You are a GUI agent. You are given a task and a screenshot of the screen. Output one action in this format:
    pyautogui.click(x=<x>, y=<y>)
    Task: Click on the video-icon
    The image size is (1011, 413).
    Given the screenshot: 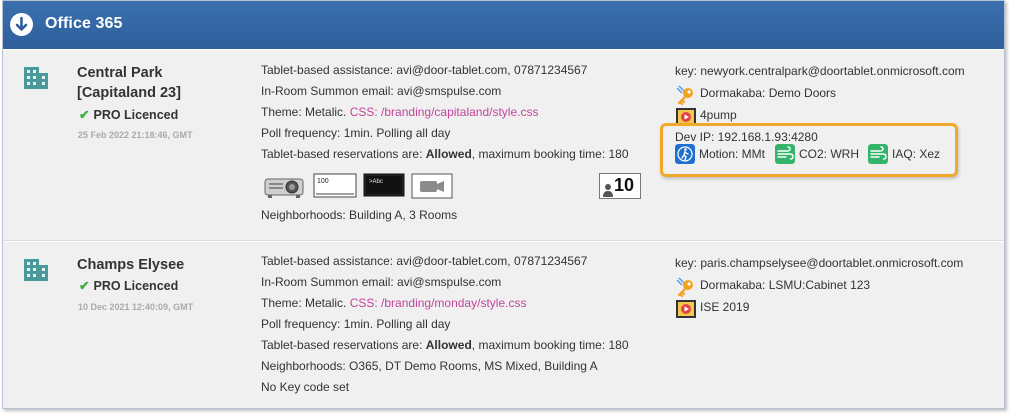 What is the action you would take?
    pyautogui.click(x=686, y=309)
    